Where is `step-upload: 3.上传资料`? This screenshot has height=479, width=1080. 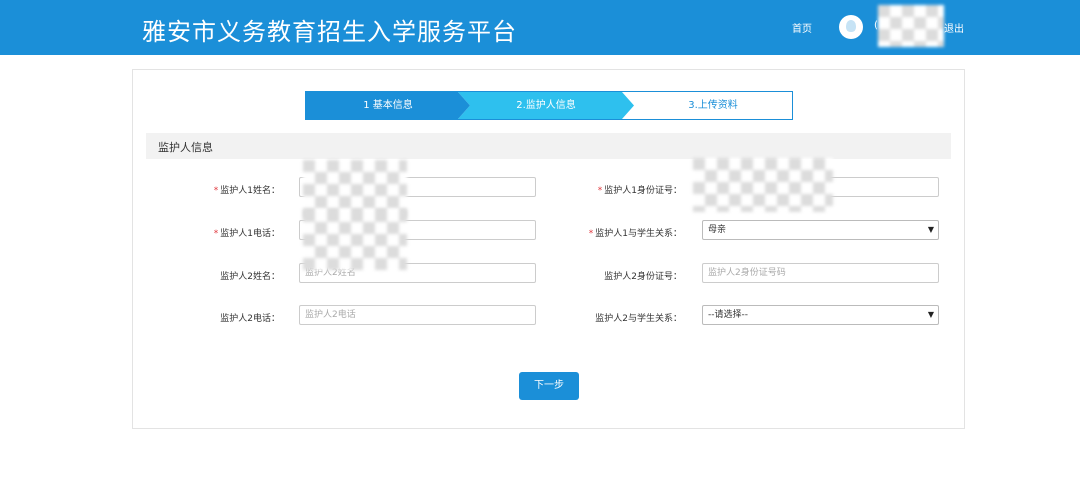 step-upload: 3.上传资料 is located at coordinates (713, 105).